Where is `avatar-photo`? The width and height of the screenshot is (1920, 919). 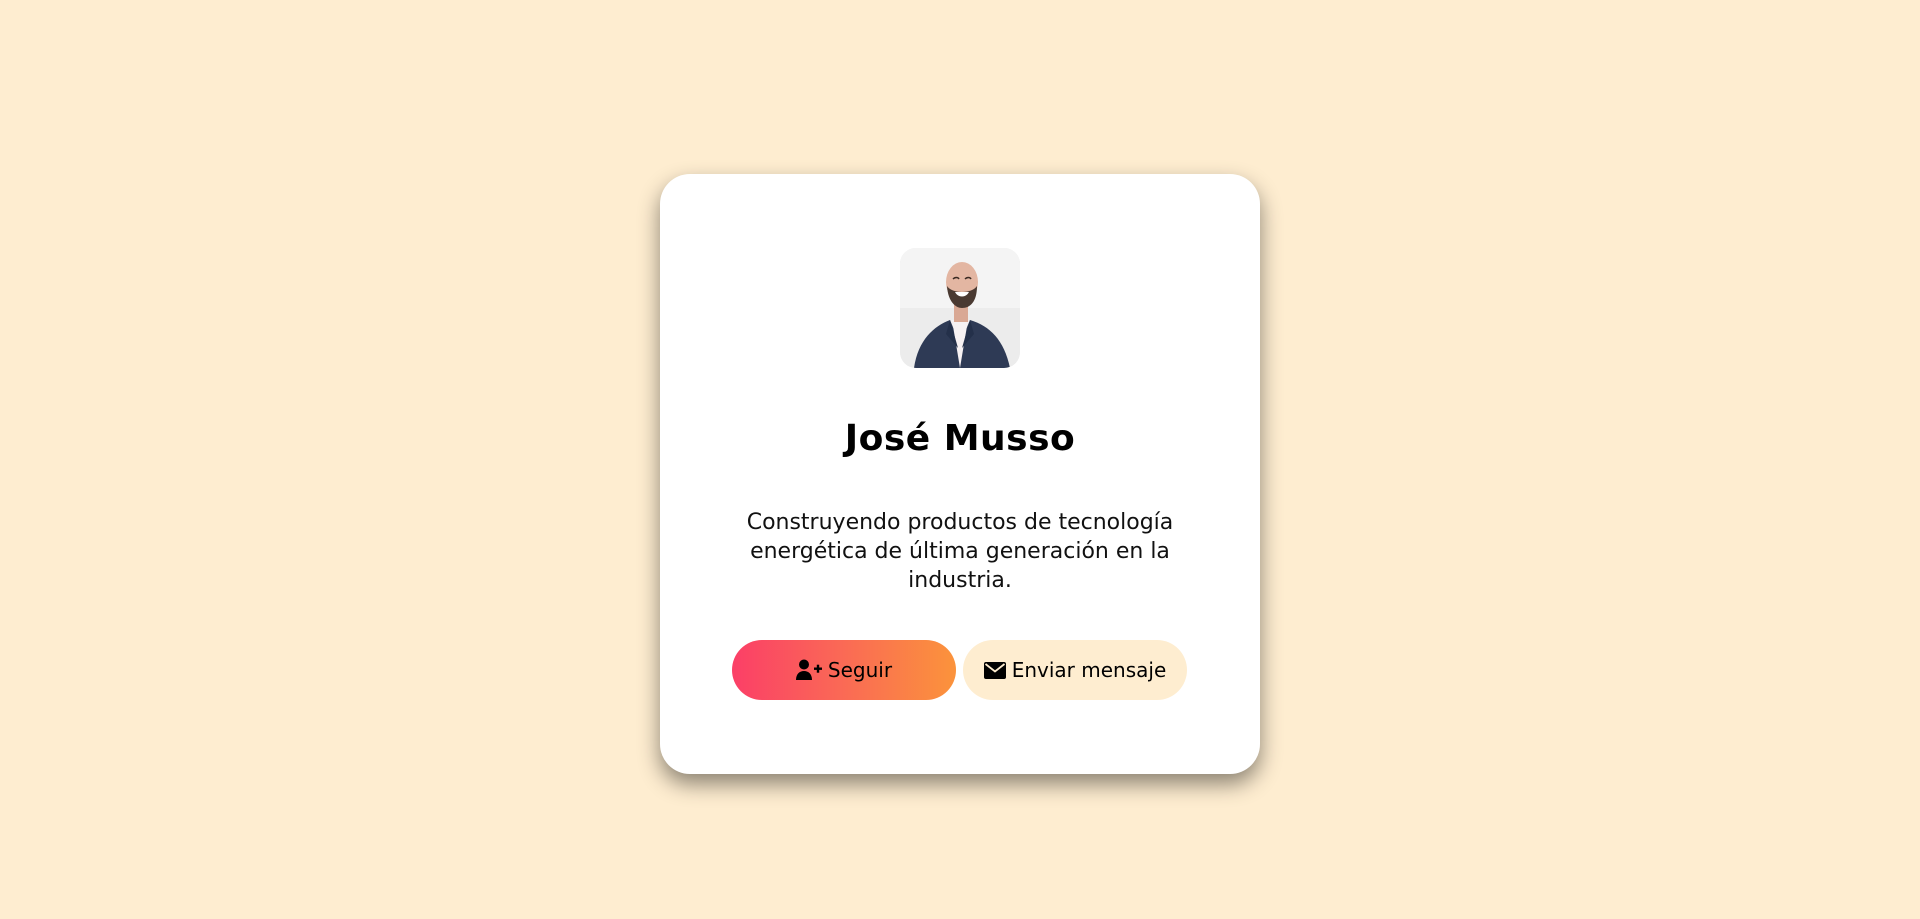 avatar-photo is located at coordinates (960, 308).